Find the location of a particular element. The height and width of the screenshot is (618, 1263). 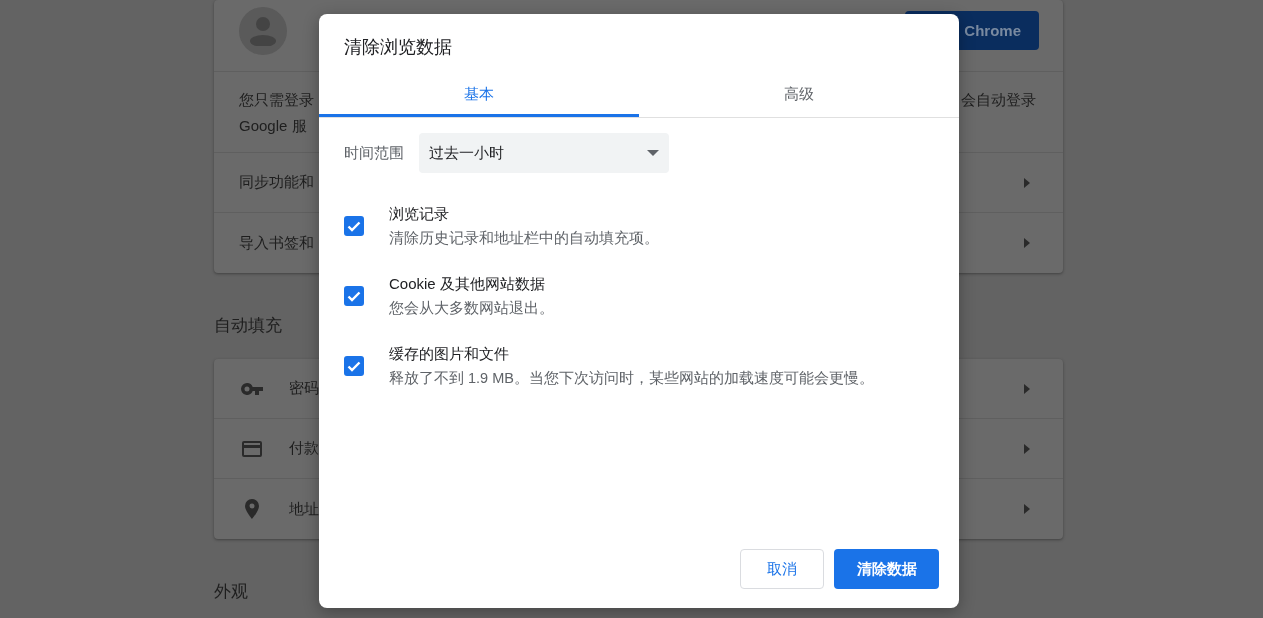

description-text: 您只需登录 is located at coordinates (276, 100).